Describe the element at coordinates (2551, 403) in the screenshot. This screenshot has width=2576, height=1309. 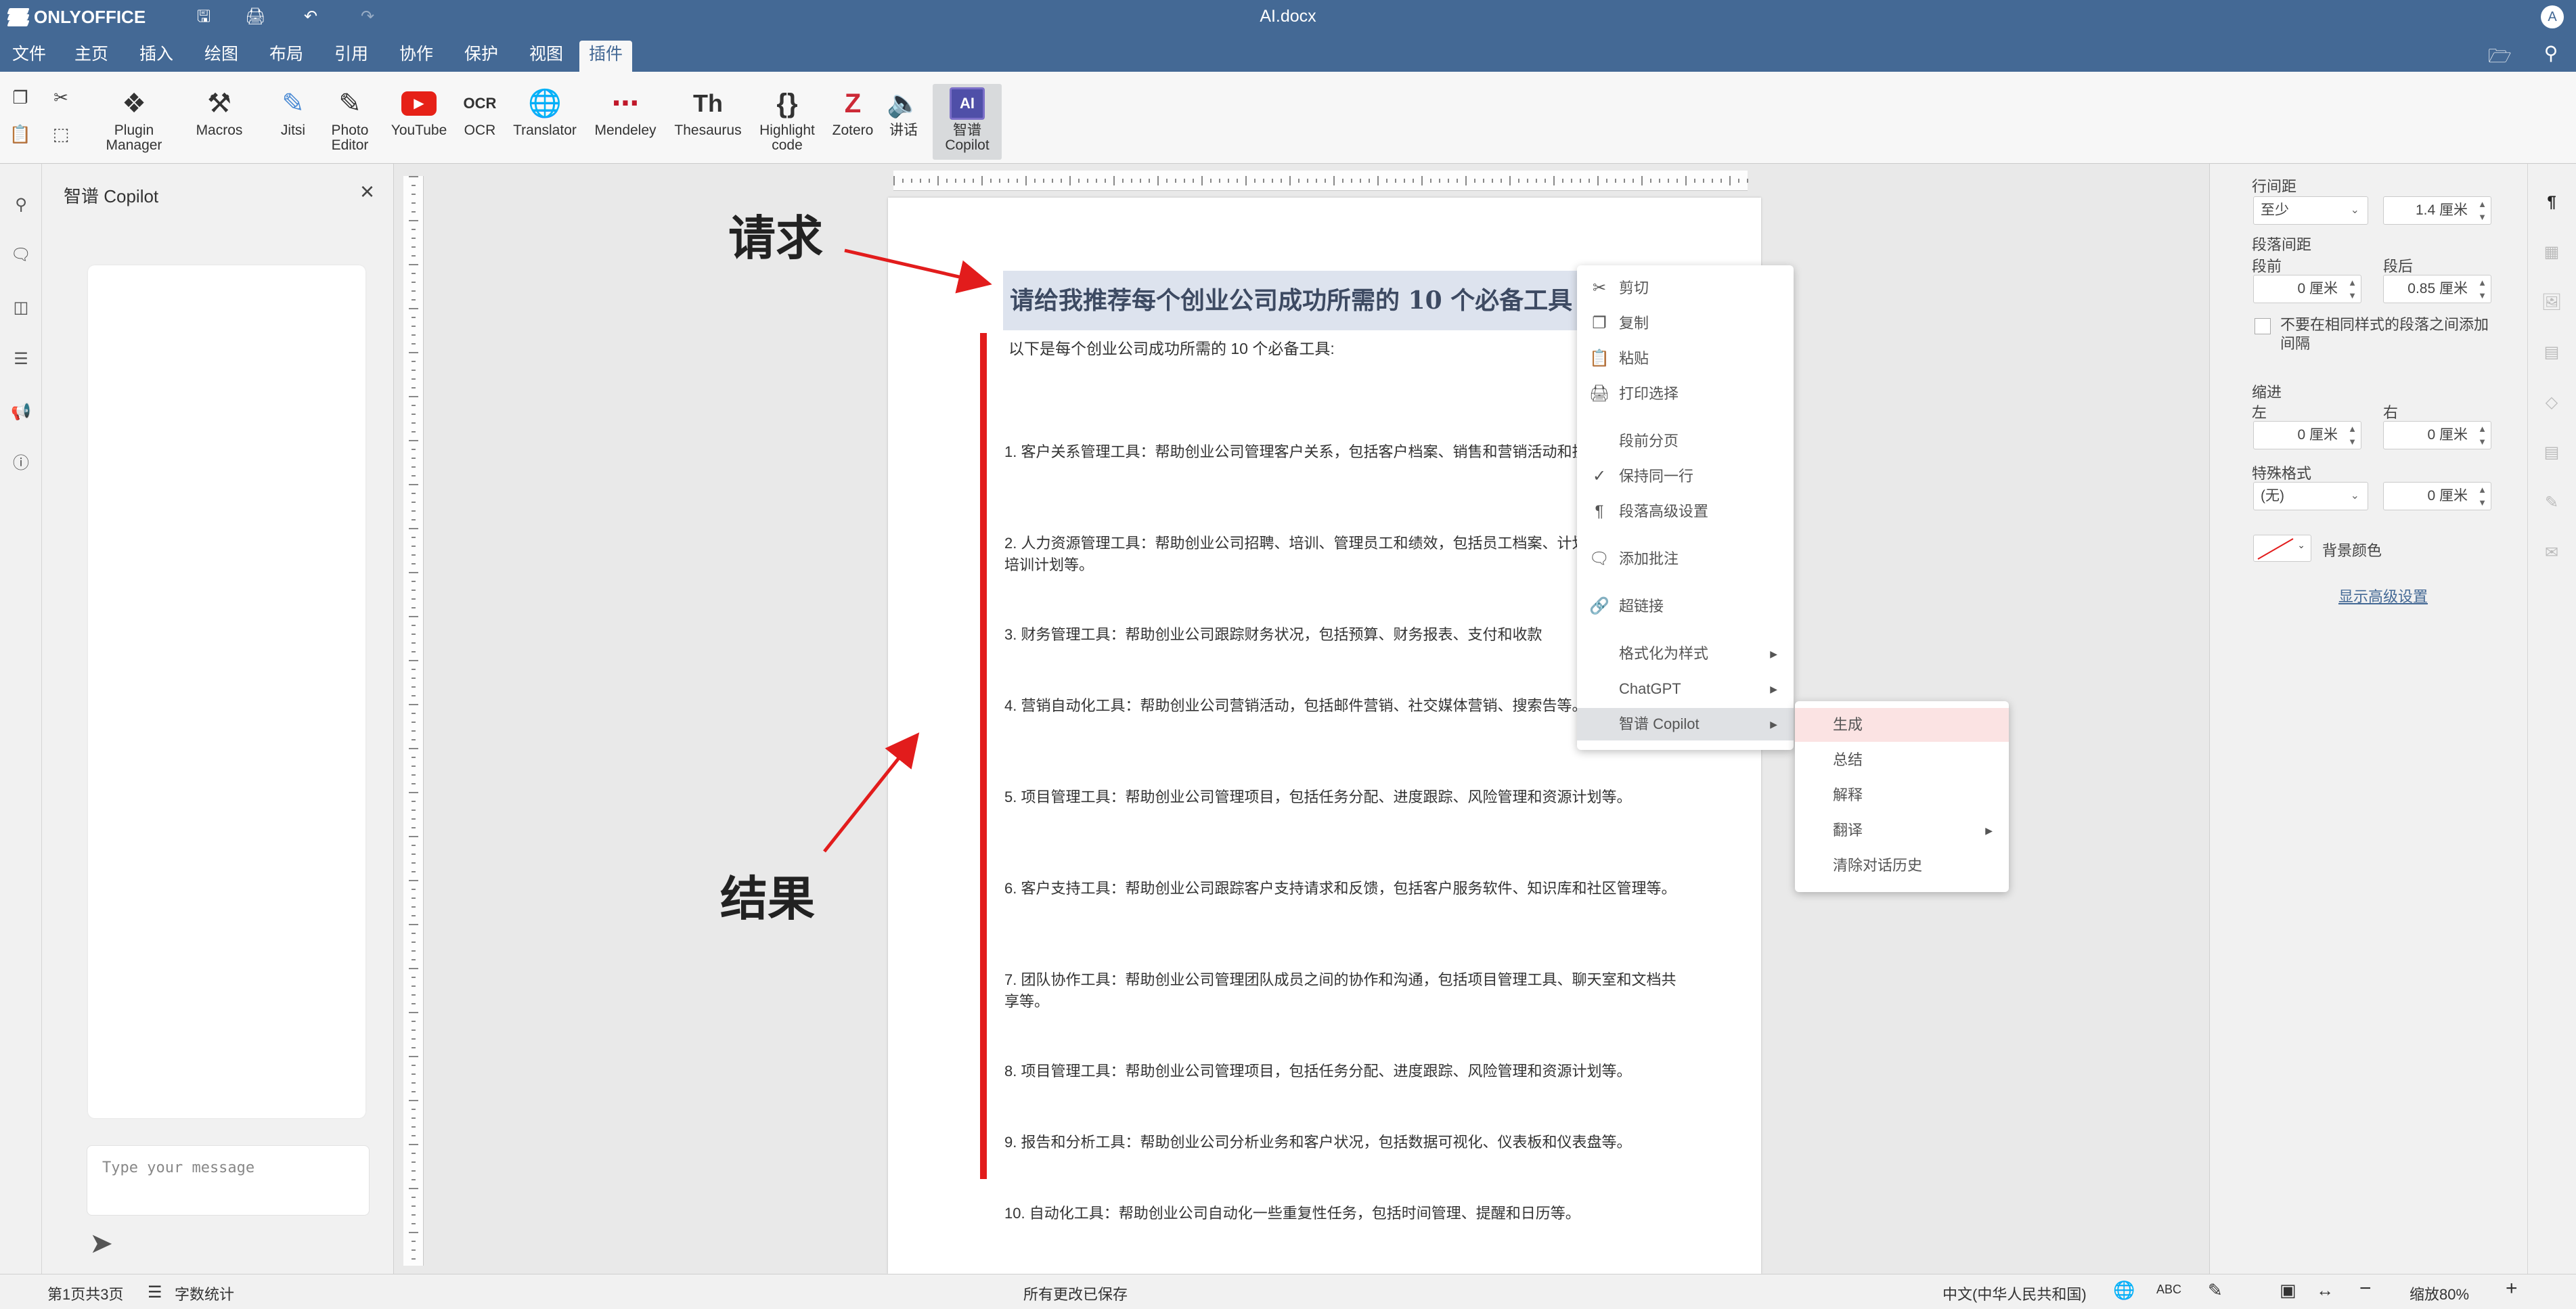
I see `shape-settings-icon: ◇` at that location.